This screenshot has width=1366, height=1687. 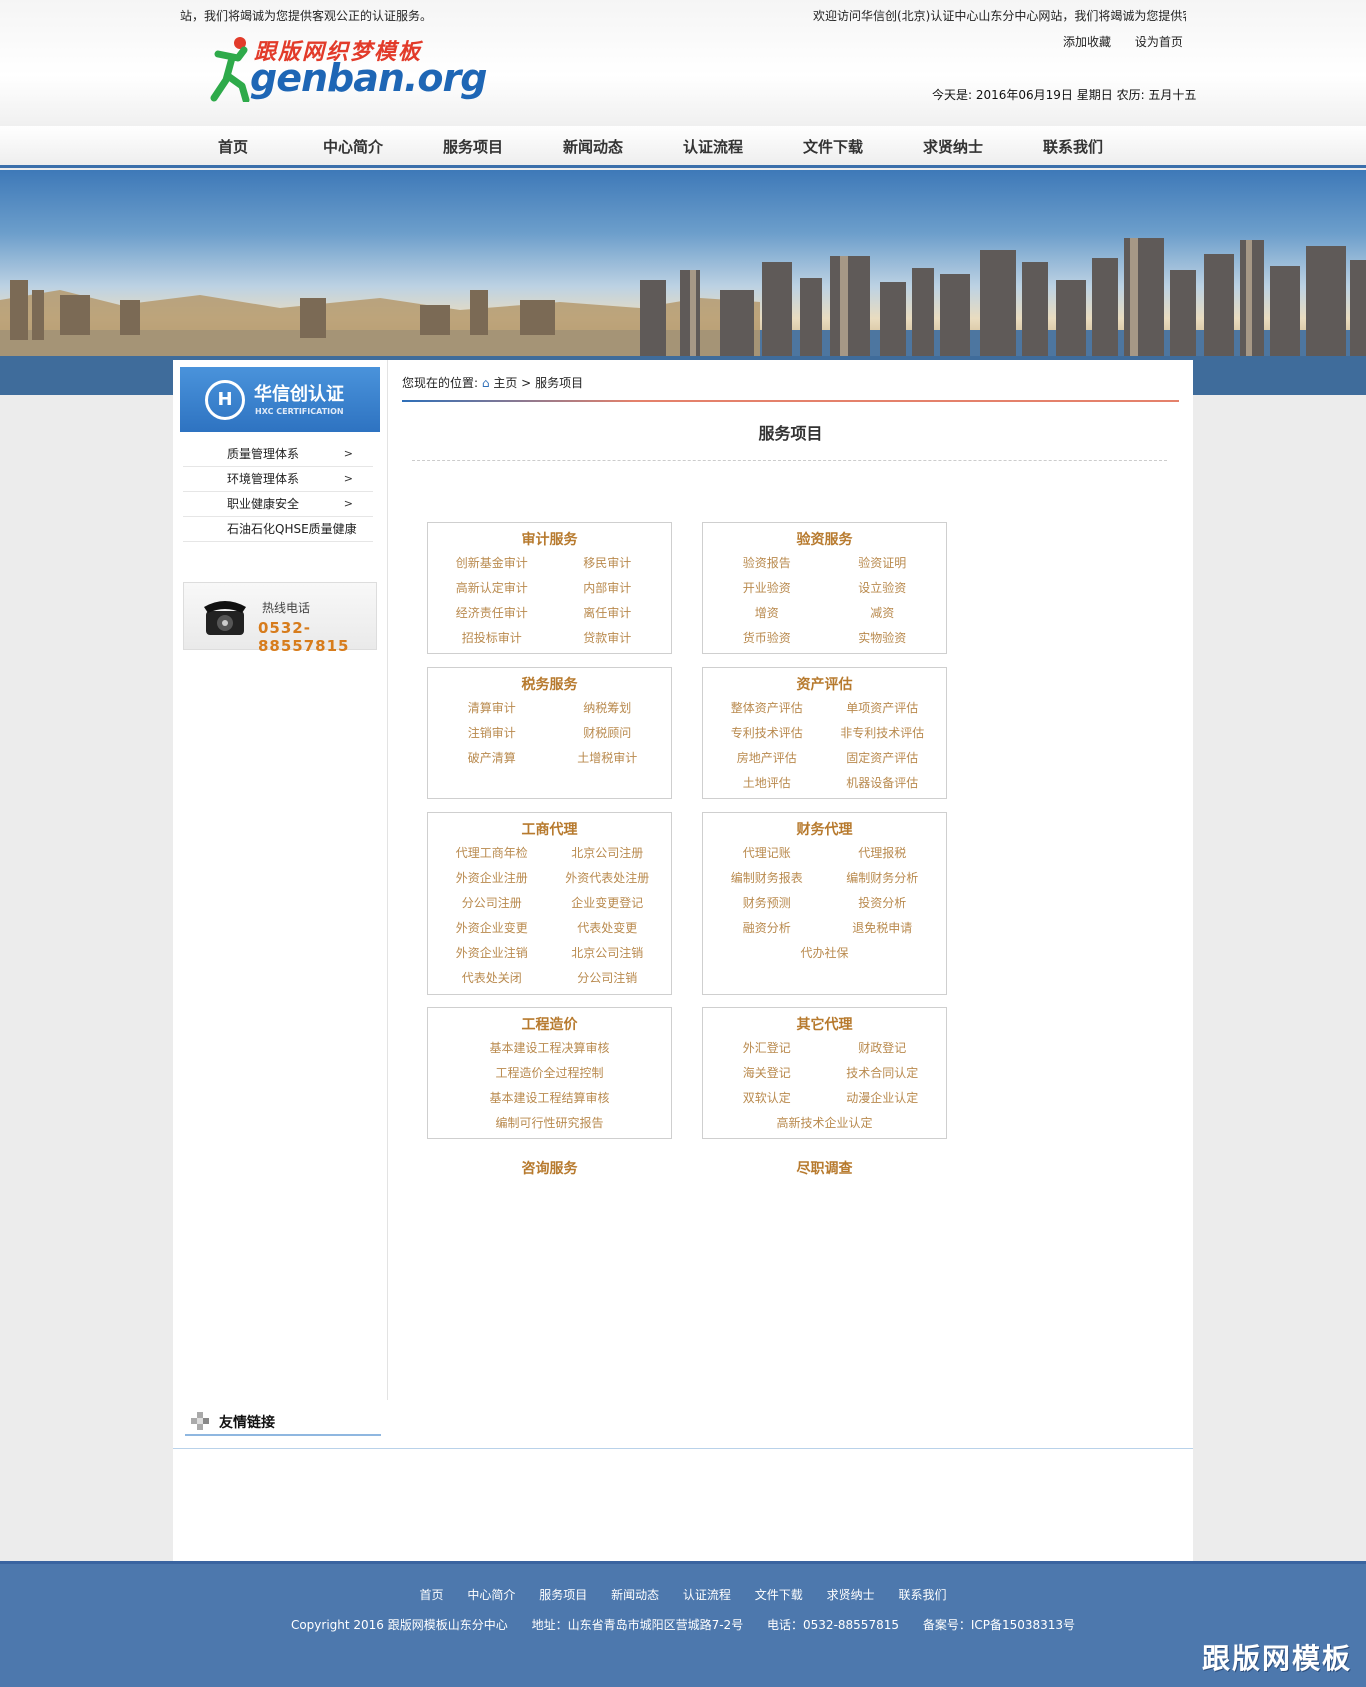 I want to click on nav-item-downloads: 文件下载, so click(x=833, y=147).